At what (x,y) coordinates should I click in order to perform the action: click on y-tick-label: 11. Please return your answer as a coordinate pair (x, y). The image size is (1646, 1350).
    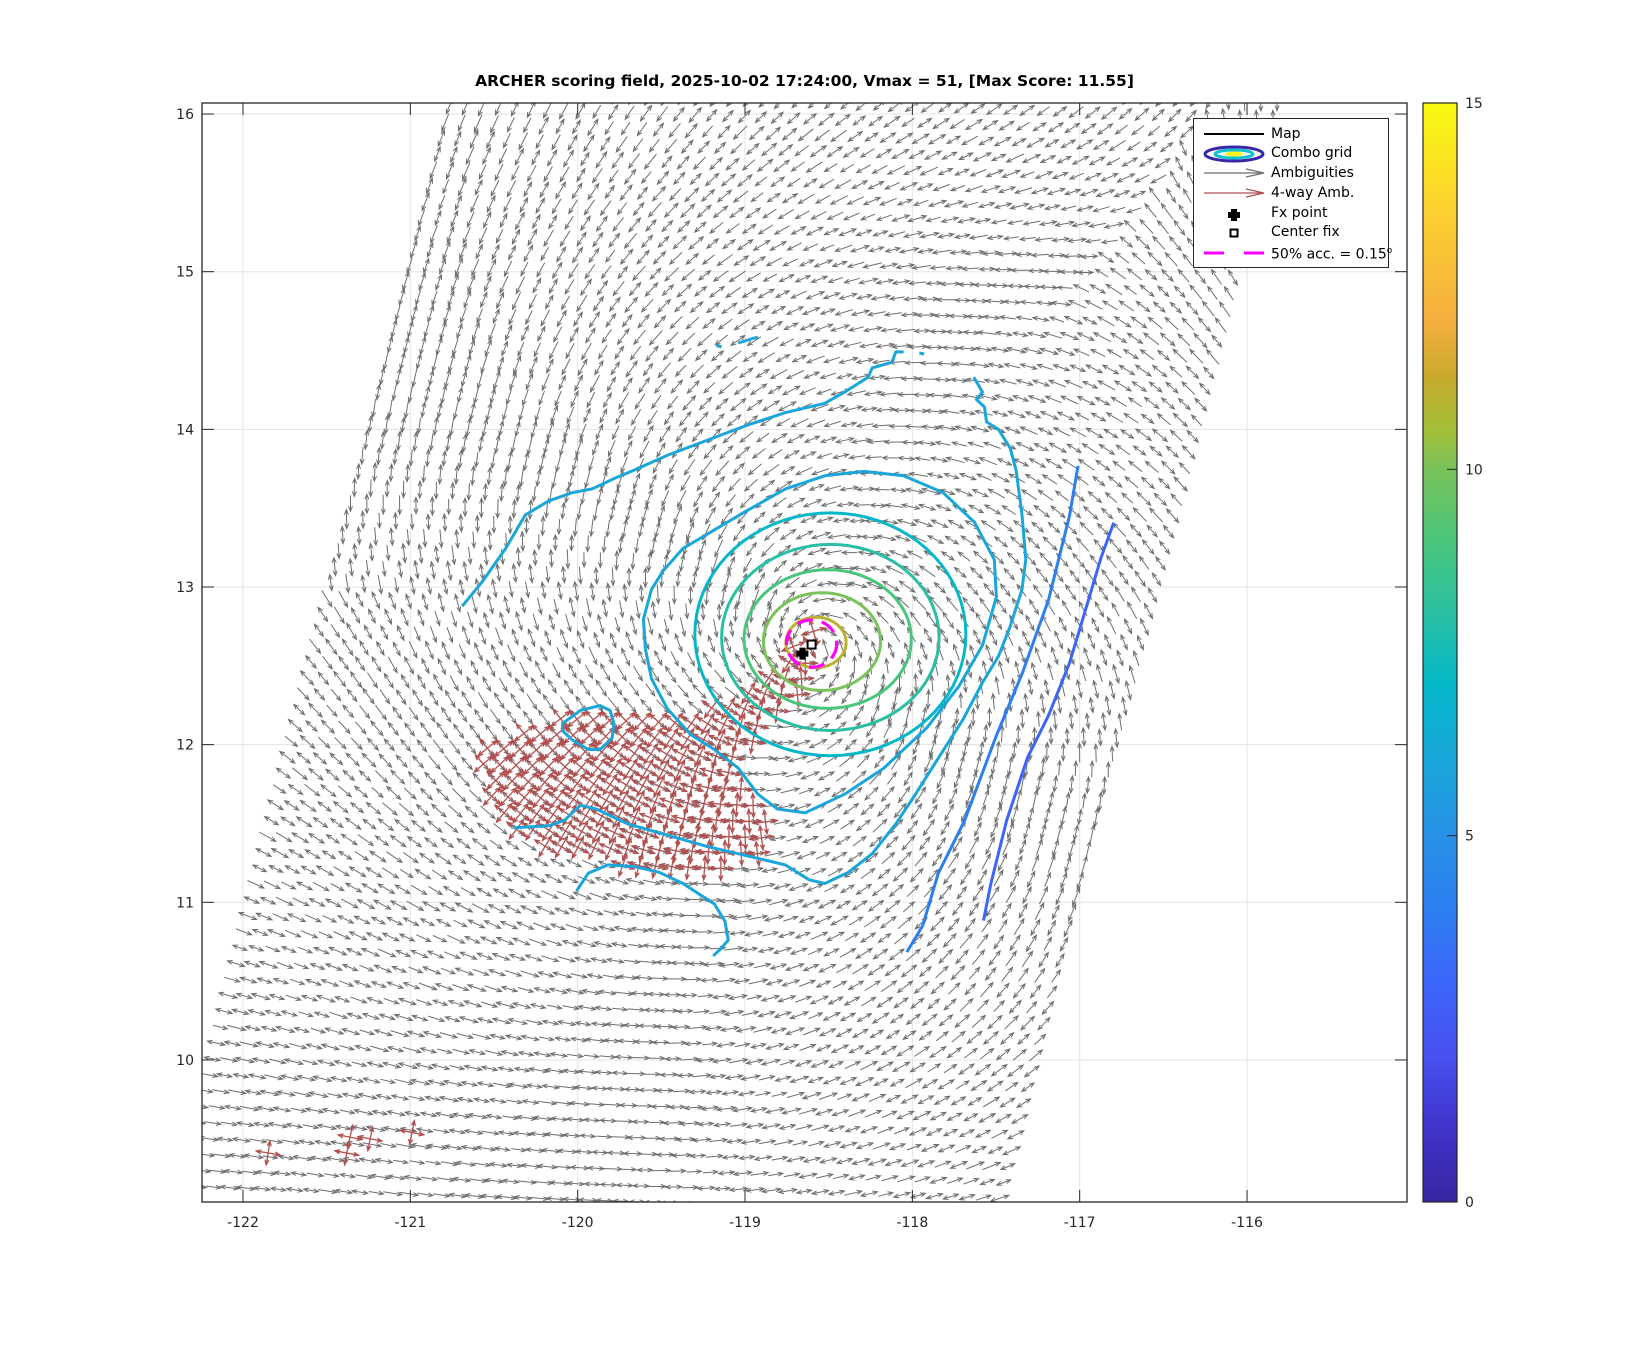
    Looking at the image, I should click on (185, 903).